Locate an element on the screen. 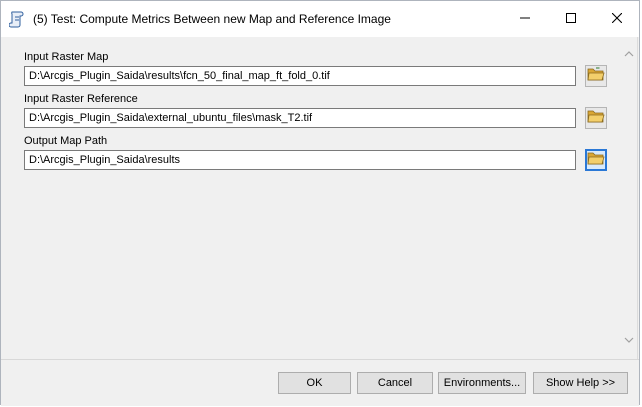 The height and width of the screenshot is (407, 642). maximize-icon is located at coordinates (571, 19).